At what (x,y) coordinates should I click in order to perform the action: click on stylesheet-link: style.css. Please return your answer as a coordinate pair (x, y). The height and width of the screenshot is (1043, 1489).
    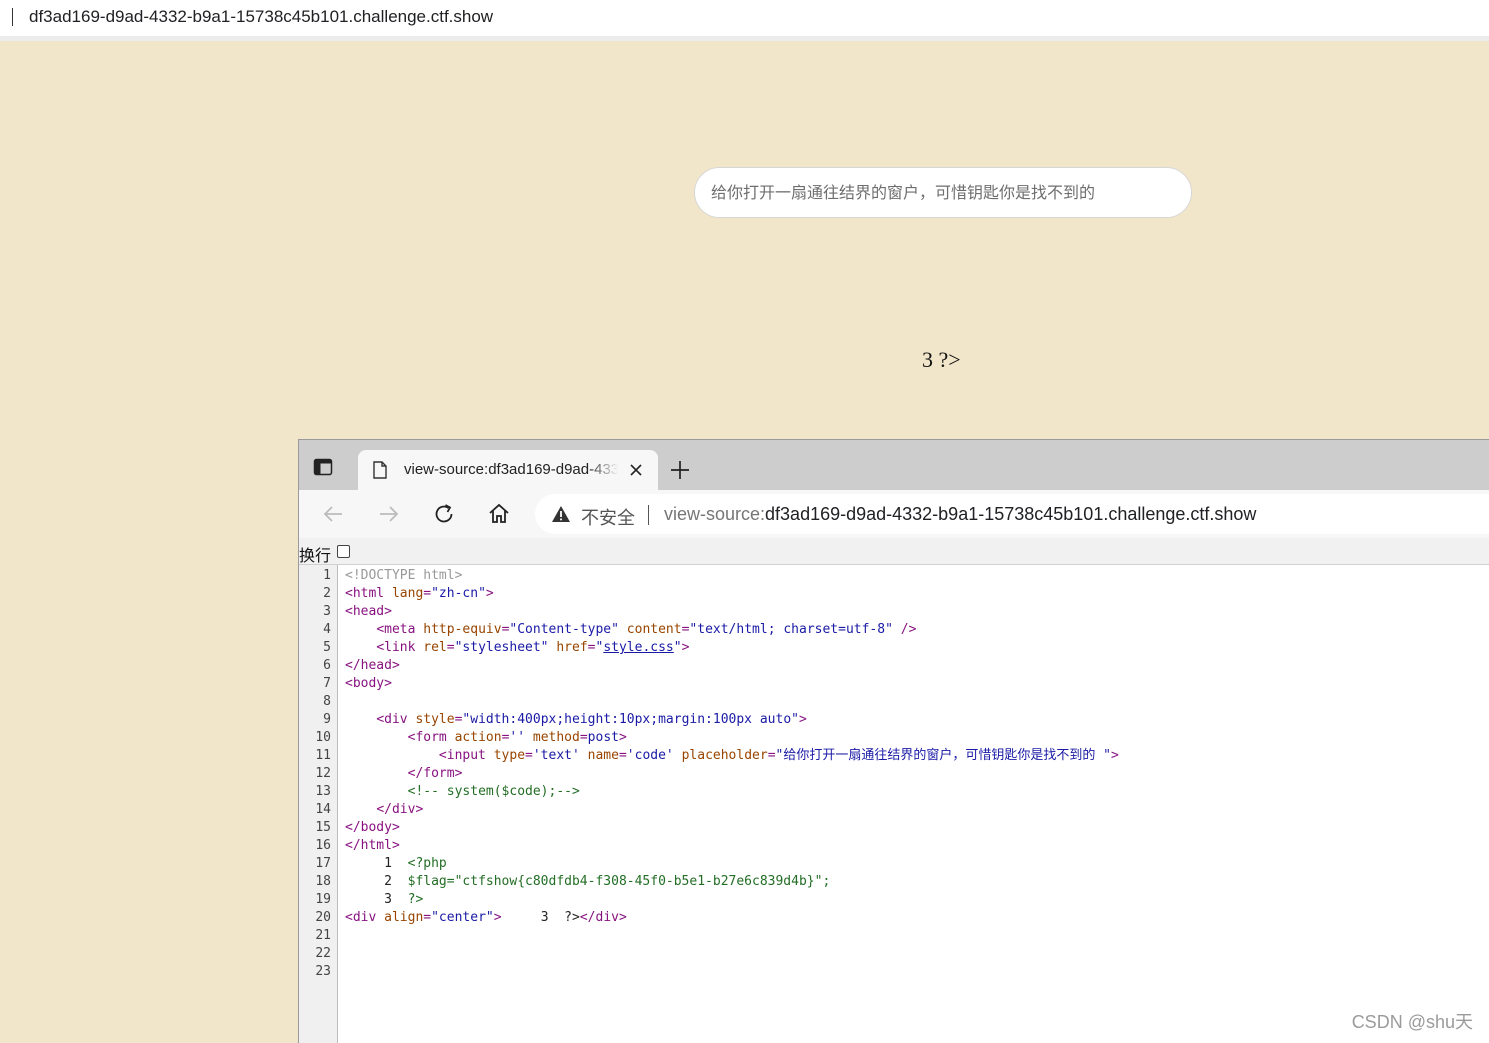
    Looking at the image, I should click on (638, 647).